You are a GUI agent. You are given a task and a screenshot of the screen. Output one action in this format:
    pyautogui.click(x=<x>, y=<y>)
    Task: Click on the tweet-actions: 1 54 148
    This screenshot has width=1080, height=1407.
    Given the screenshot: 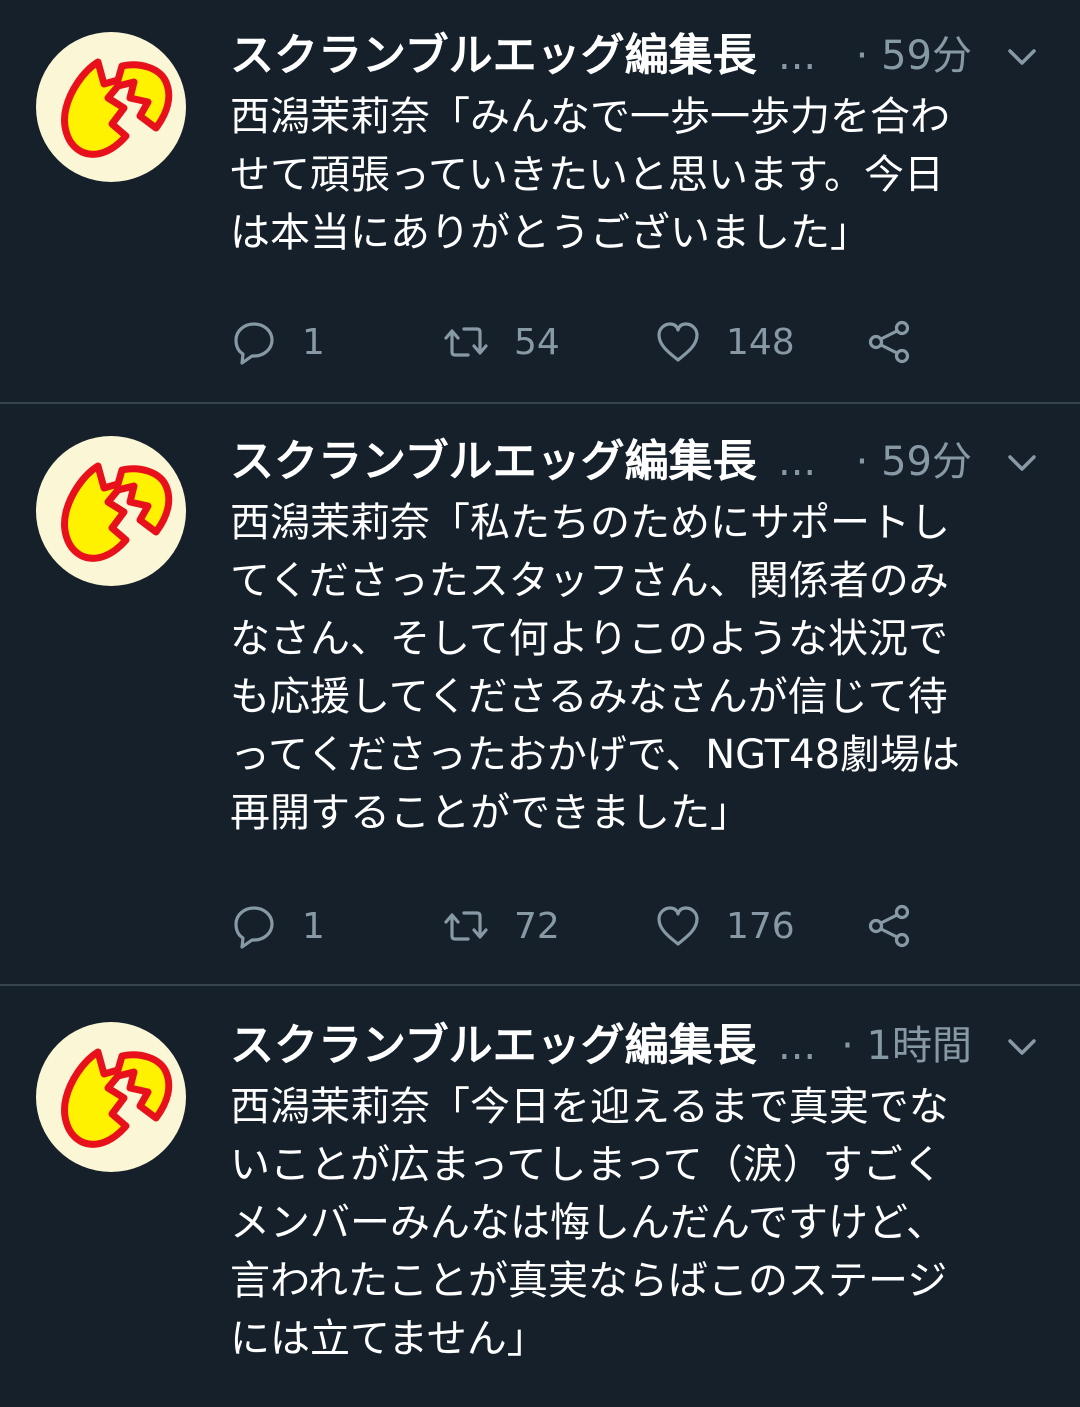 What is the action you would take?
    pyautogui.click(x=640, y=342)
    